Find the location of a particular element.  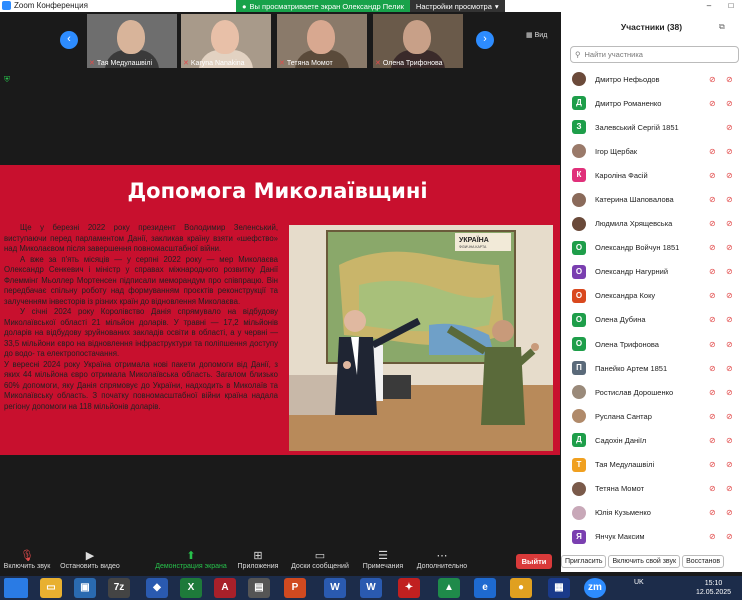

photo-illustration: УКРАЇНА ФІЗИЧНА КАРТА is located at coordinates (421, 338).